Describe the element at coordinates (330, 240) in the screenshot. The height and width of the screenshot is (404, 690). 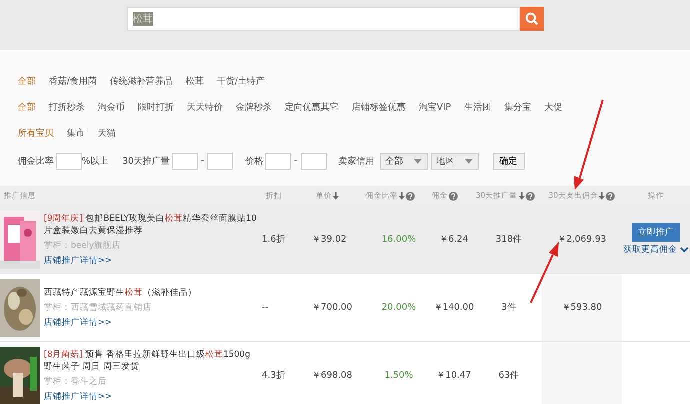
I see `table-cell-text: ￥39.02` at that location.